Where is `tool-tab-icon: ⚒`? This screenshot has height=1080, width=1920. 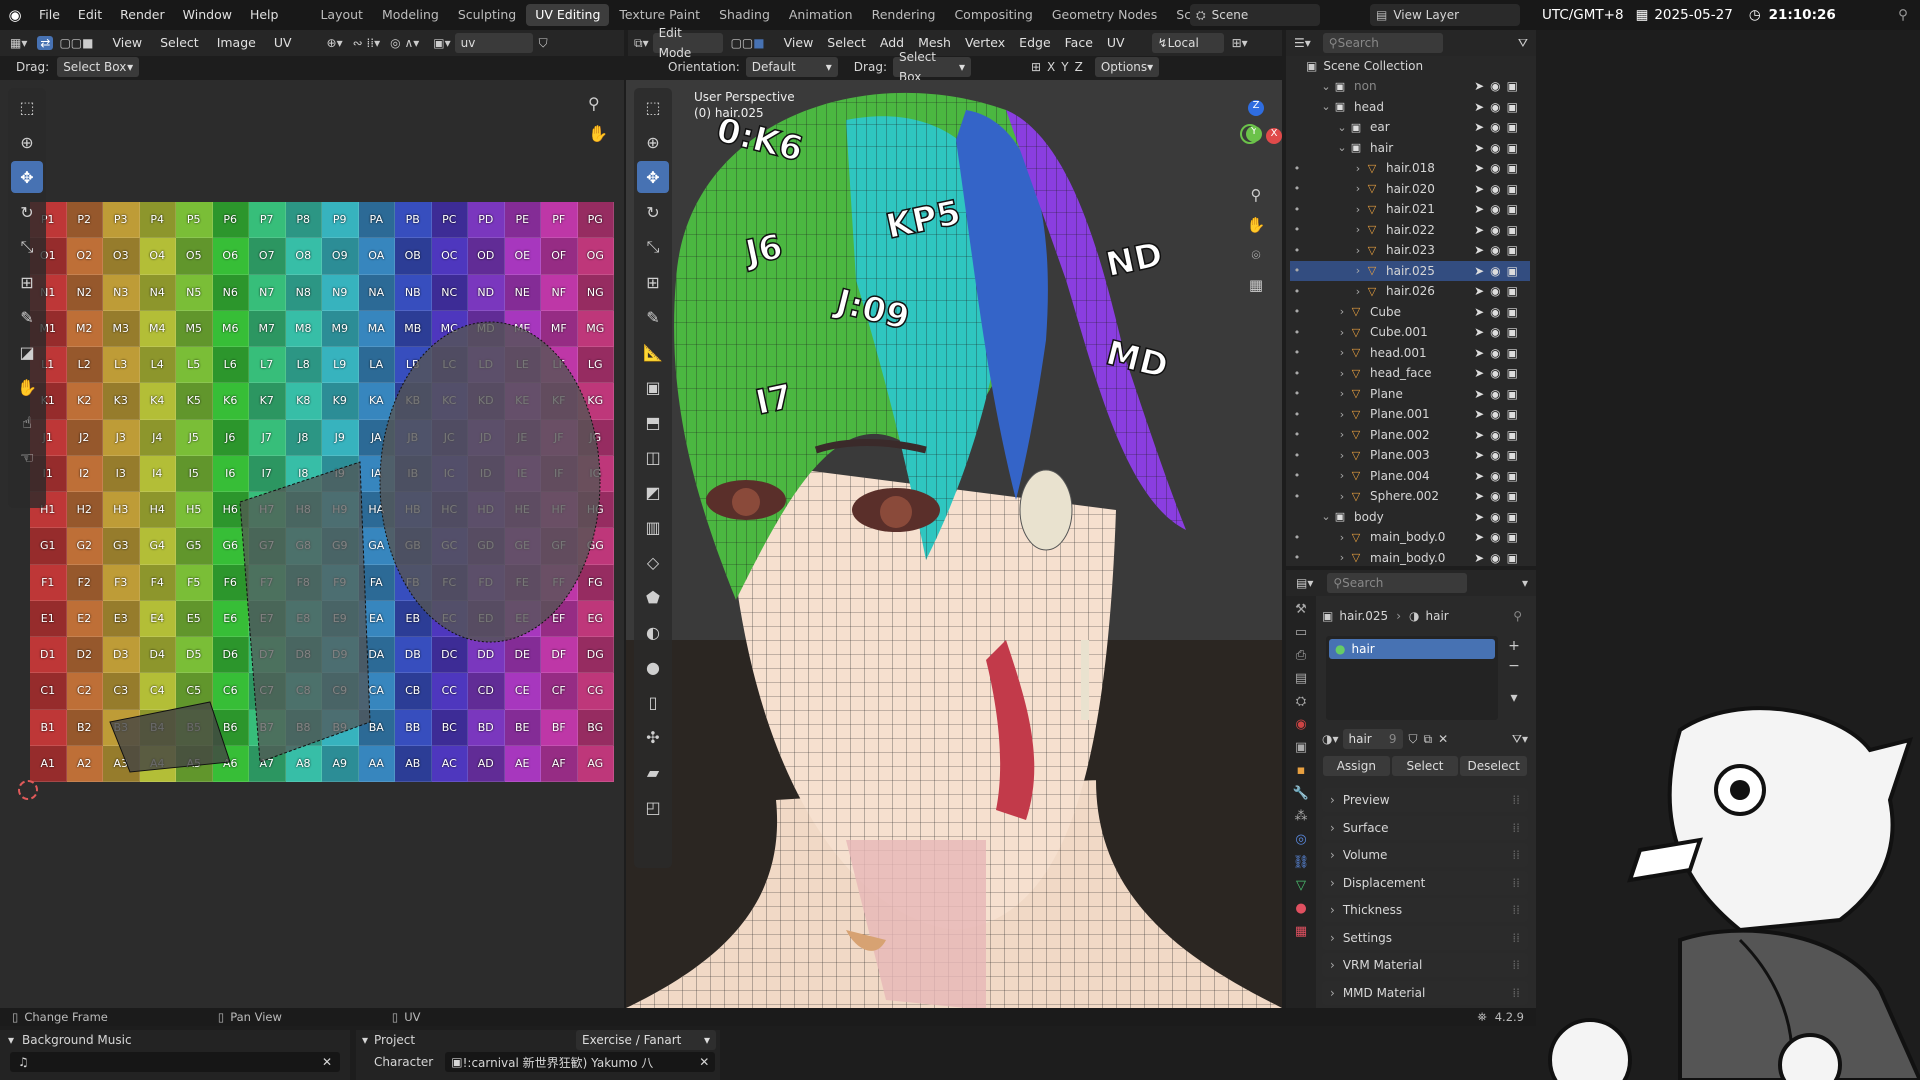
tool-tab-icon: ⚒ is located at coordinates (1301, 609).